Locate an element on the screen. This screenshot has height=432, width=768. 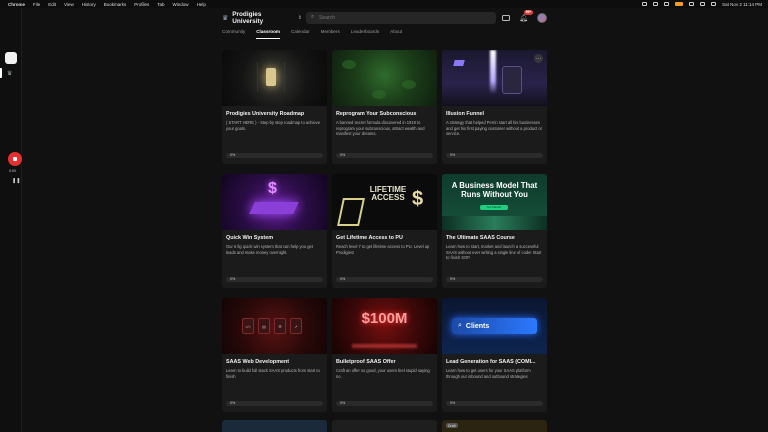
tab-about: About is located at coordinates (396, 33).